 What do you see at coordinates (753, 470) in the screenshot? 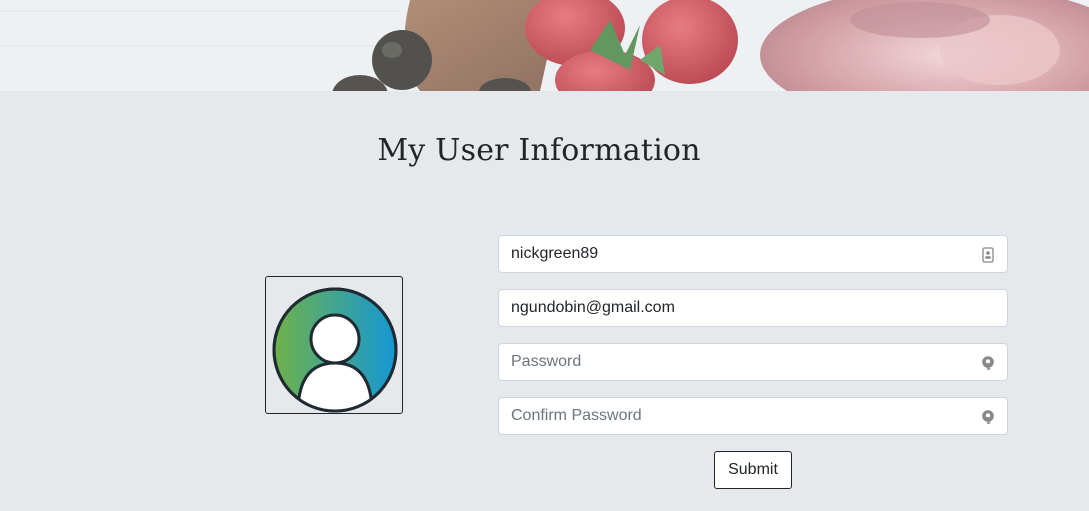
I see `submit-button: Submit` at bounding box center [753, 470].